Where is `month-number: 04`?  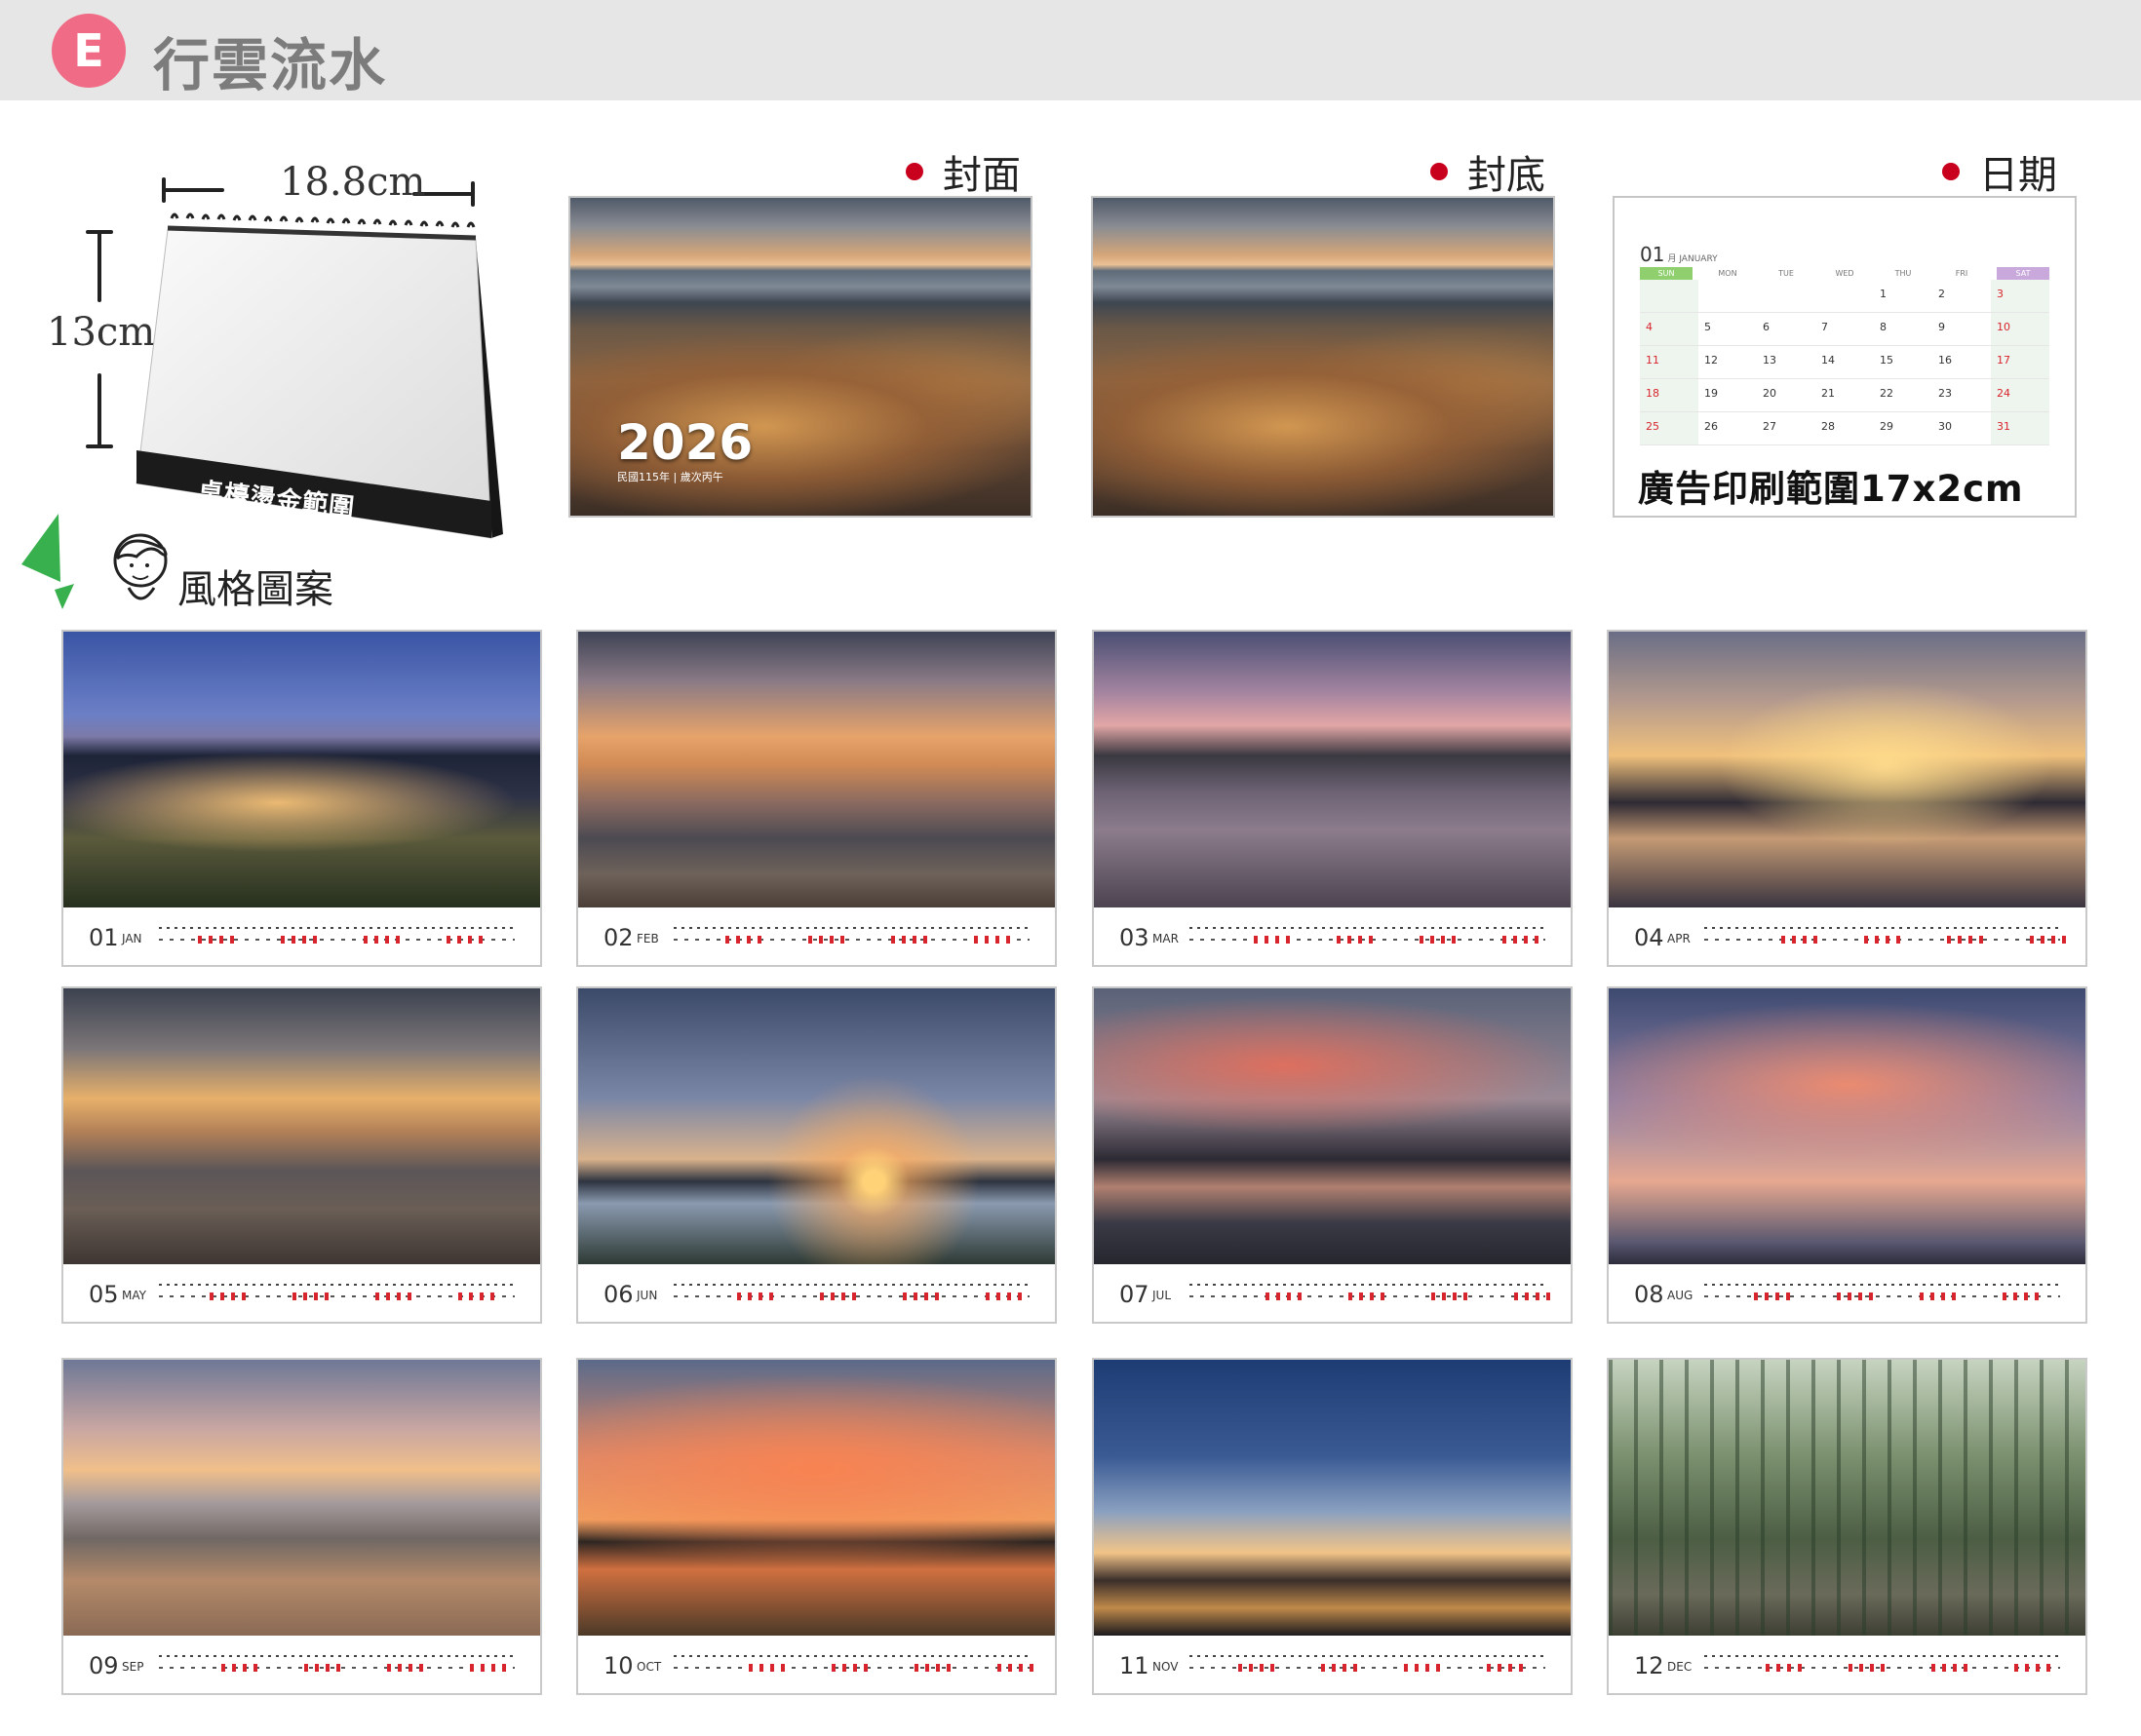
month-number: 04 is located at coordinates (1649, 937).